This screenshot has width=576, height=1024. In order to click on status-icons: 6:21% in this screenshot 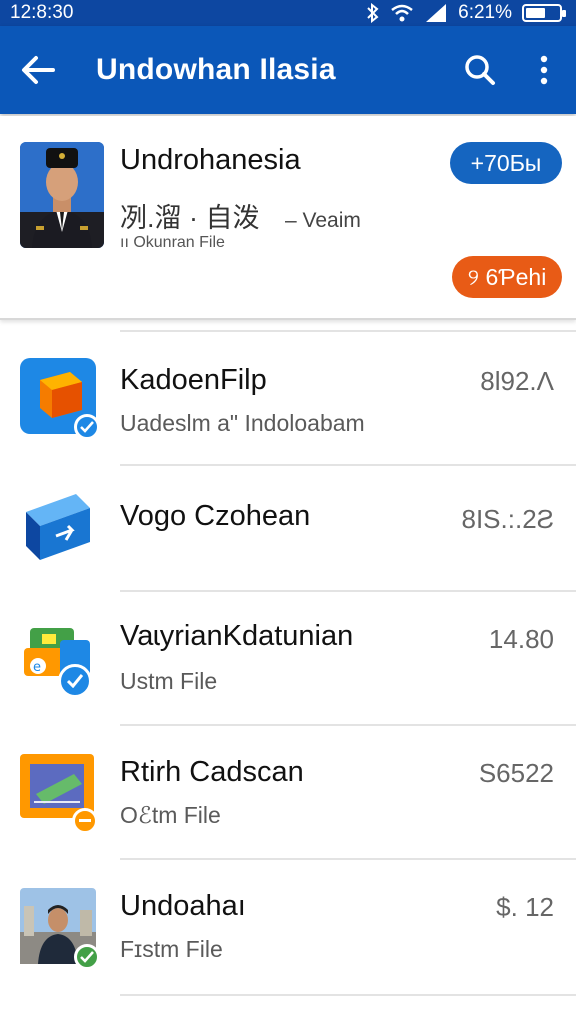, I will do `click(466, 13)`.